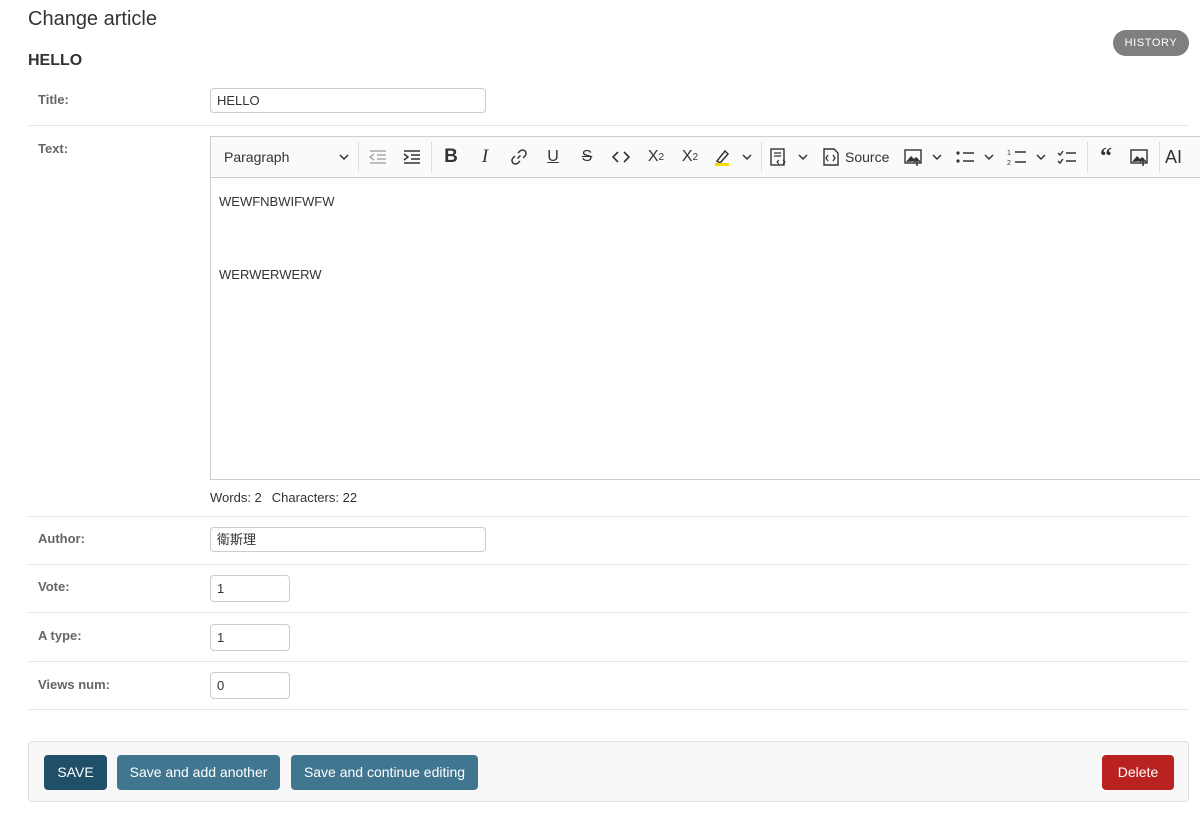  Describe the element at coordinates (1106, 157) in the screenshot. I see `blockquote-icon: “` at that location.